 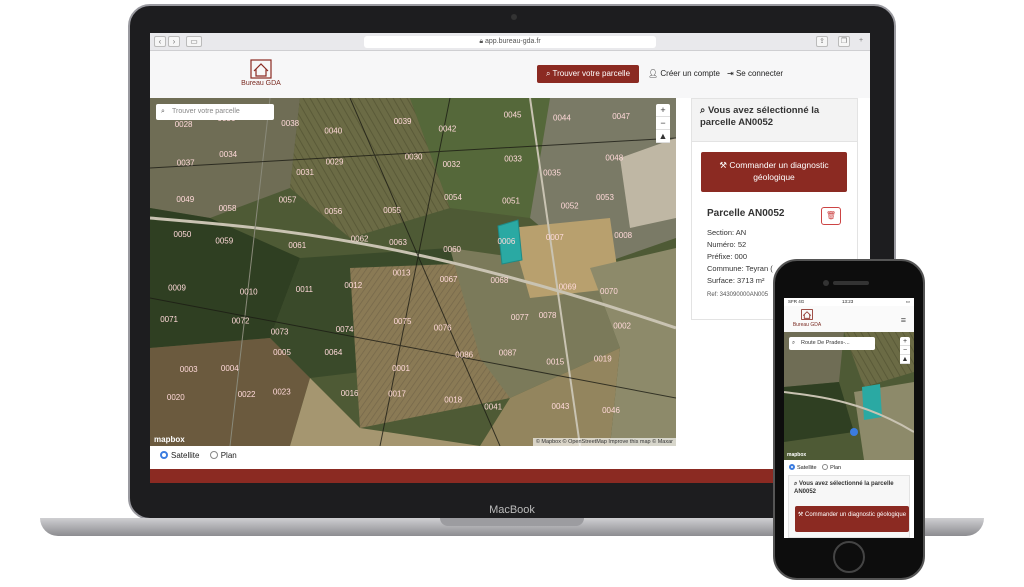 What do you see at coordinates (464, 354) in the screenshot?
I see `parcel-label: 0086` at bounding box center [464, 354].